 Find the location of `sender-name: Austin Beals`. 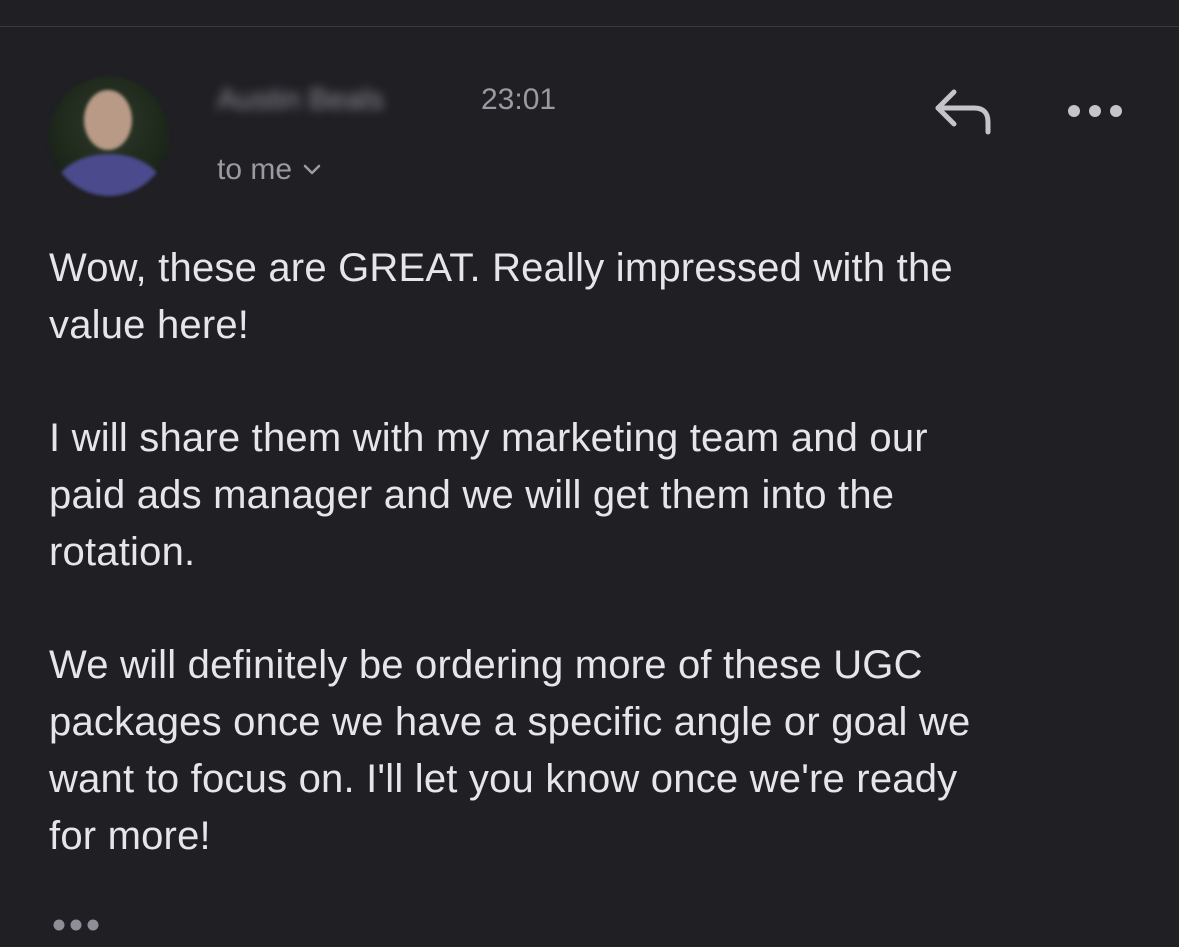

sender-name: Austin Beals is located at coordinates (300, 100).